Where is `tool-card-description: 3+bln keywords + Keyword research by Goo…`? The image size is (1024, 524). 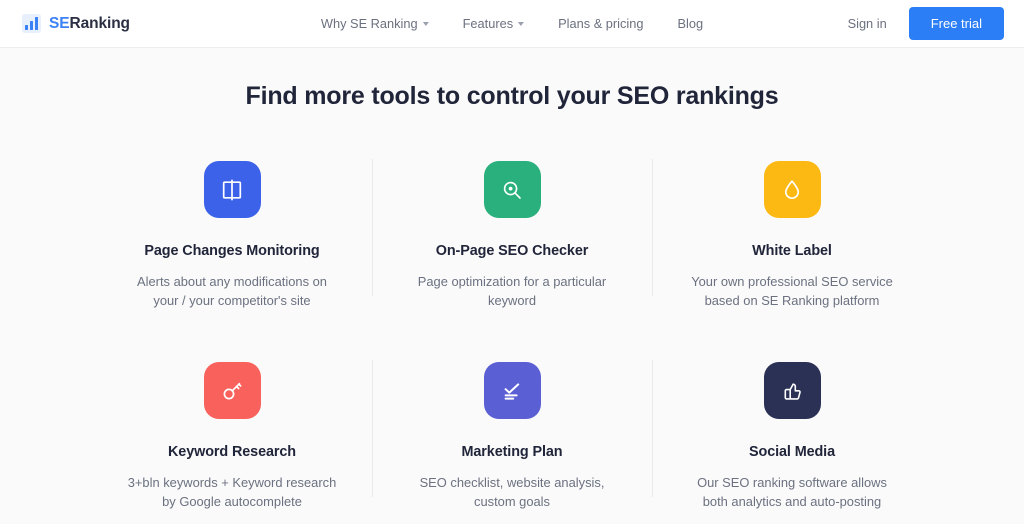 tool-card-description: 3+bln keywords + Keyword research by Goo… is located at coordinates (232, 492).